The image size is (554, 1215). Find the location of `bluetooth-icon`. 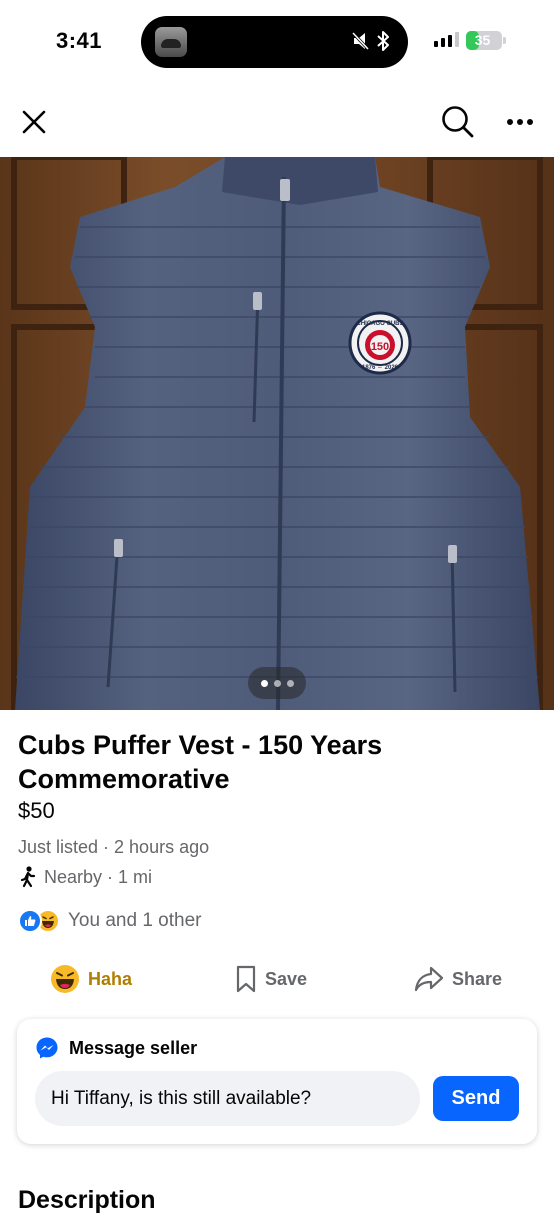

bluetooth-icon is located at coordinates (383, 41).